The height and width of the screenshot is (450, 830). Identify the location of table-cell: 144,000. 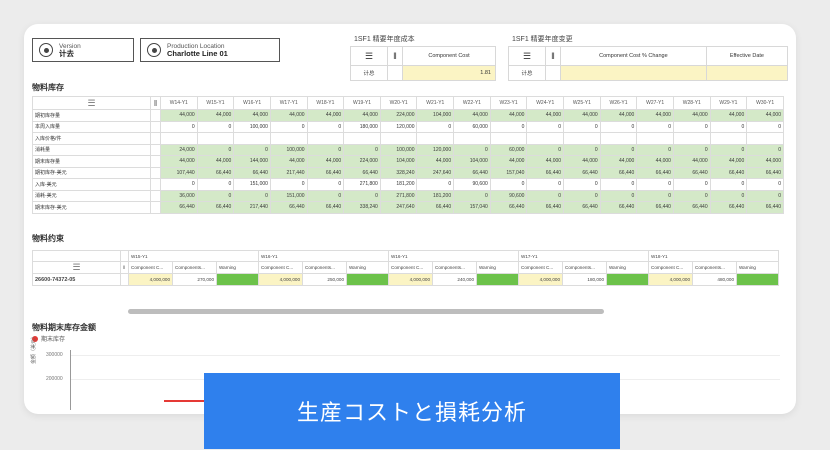
(252, 161).